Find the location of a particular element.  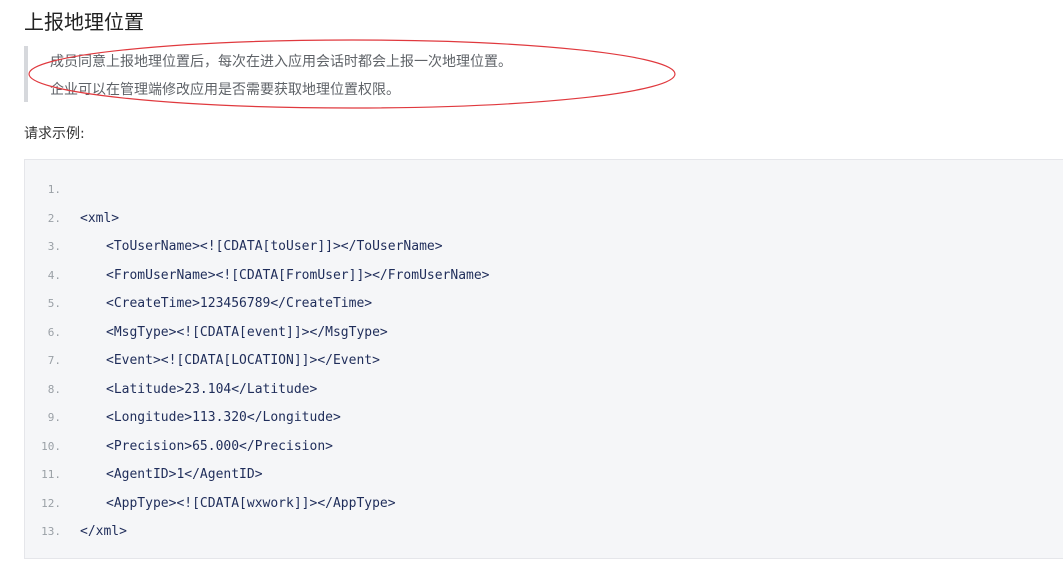

code-text: <Precision>65.000</Precision> is located at coordinates (219, 446).